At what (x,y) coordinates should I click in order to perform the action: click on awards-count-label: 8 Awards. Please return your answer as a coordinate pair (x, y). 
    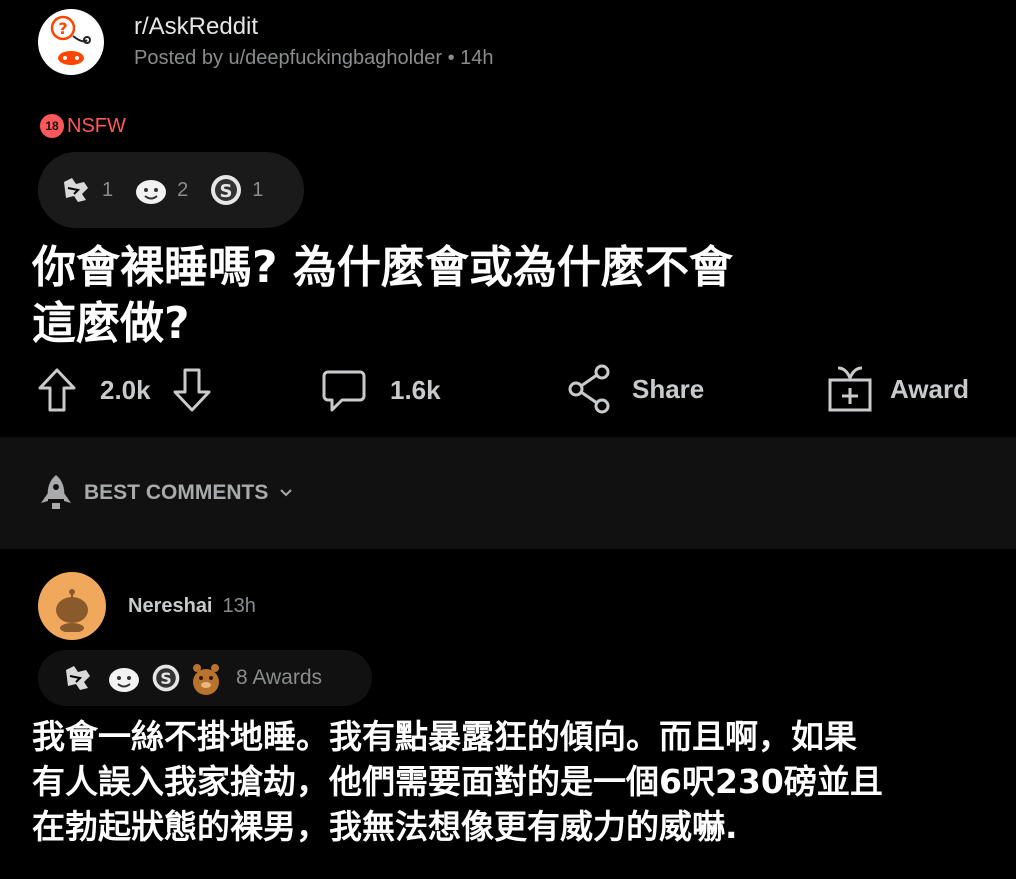
    Looking at the image, I should click on (279, 677).